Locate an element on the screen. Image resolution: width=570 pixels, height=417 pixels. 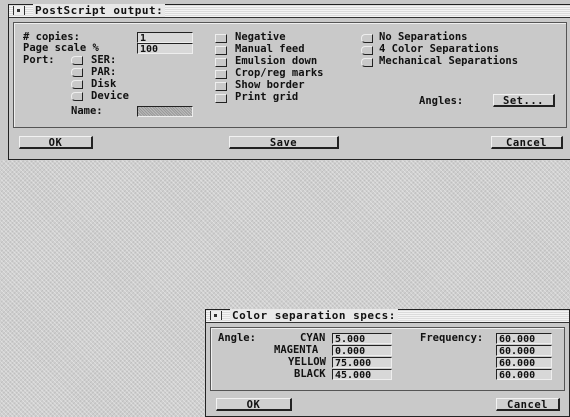
print-grid-checkbox is located at coordinates (221, 98).